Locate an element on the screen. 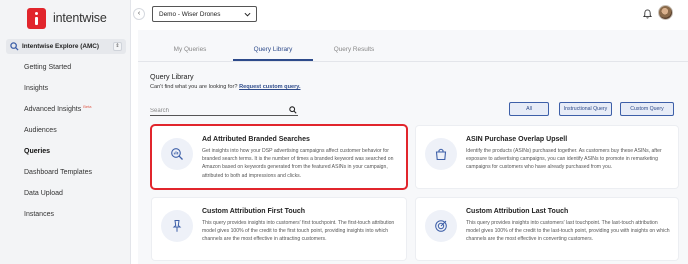  sidebar-item-label: Dashboard Templates is located at coordinates (58, 172).